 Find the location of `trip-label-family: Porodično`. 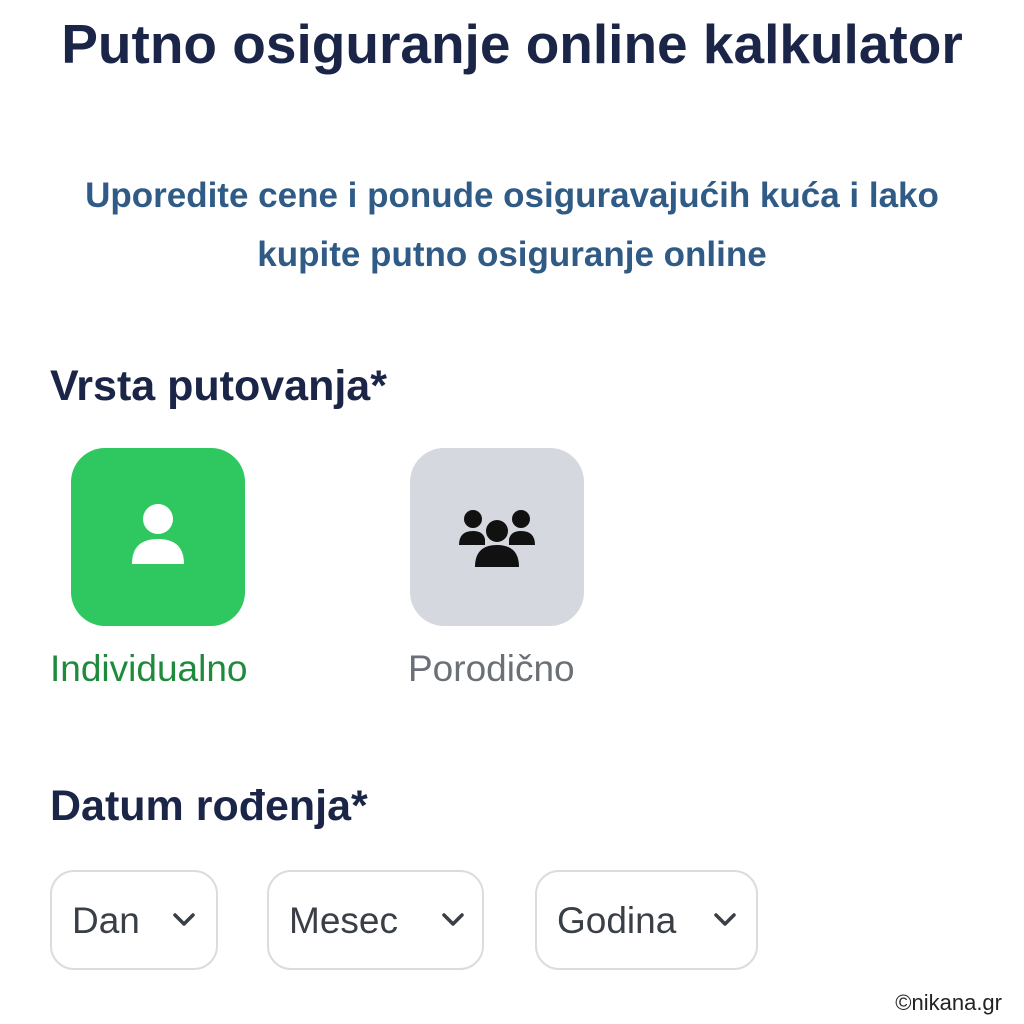

trip-label-family: Porodično is located at coordinates (491, 668).